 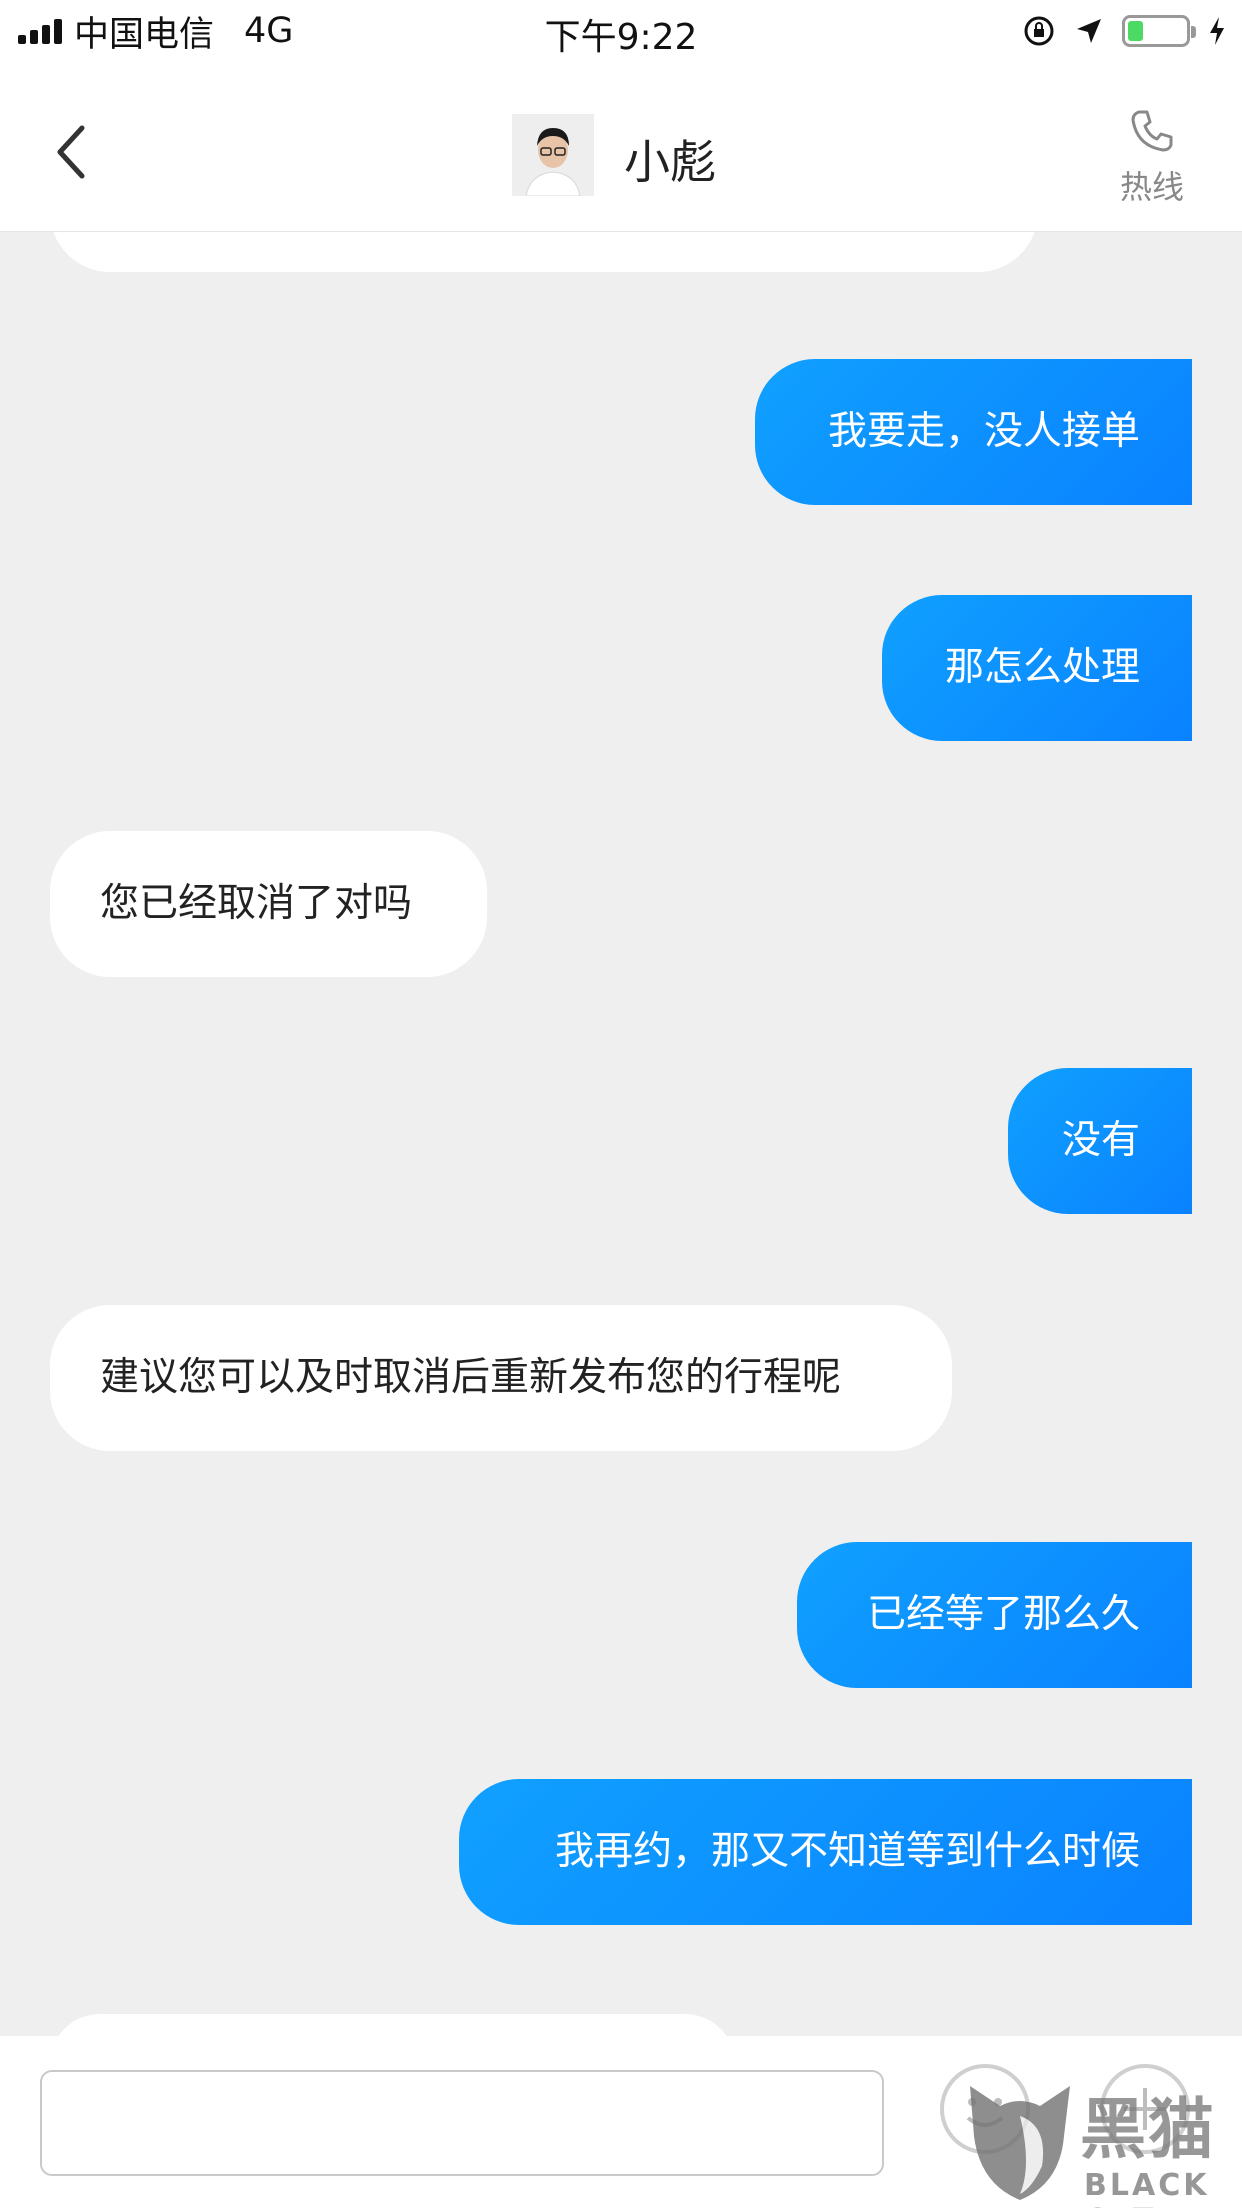 I want to click on message-bubble-outgoing: 已经等了那么久, so click(x=994, y=1615).